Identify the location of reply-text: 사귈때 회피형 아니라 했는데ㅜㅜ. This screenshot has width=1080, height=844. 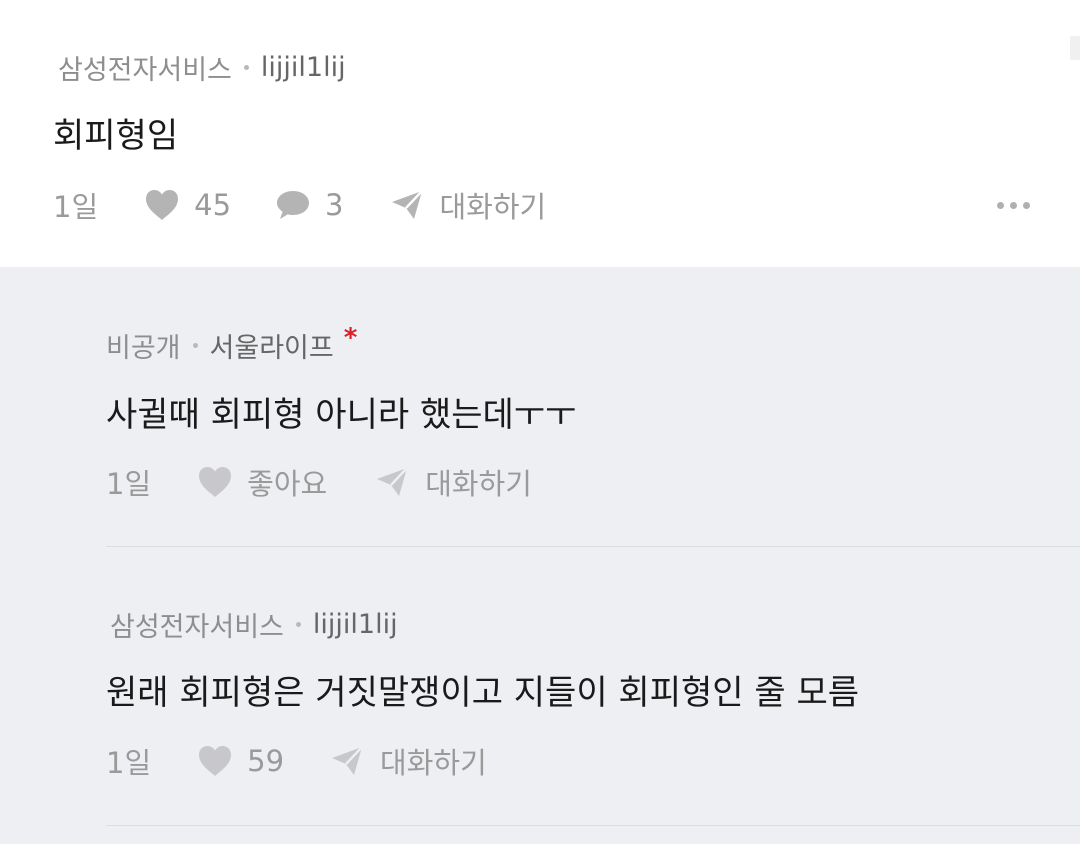
(341, 415).